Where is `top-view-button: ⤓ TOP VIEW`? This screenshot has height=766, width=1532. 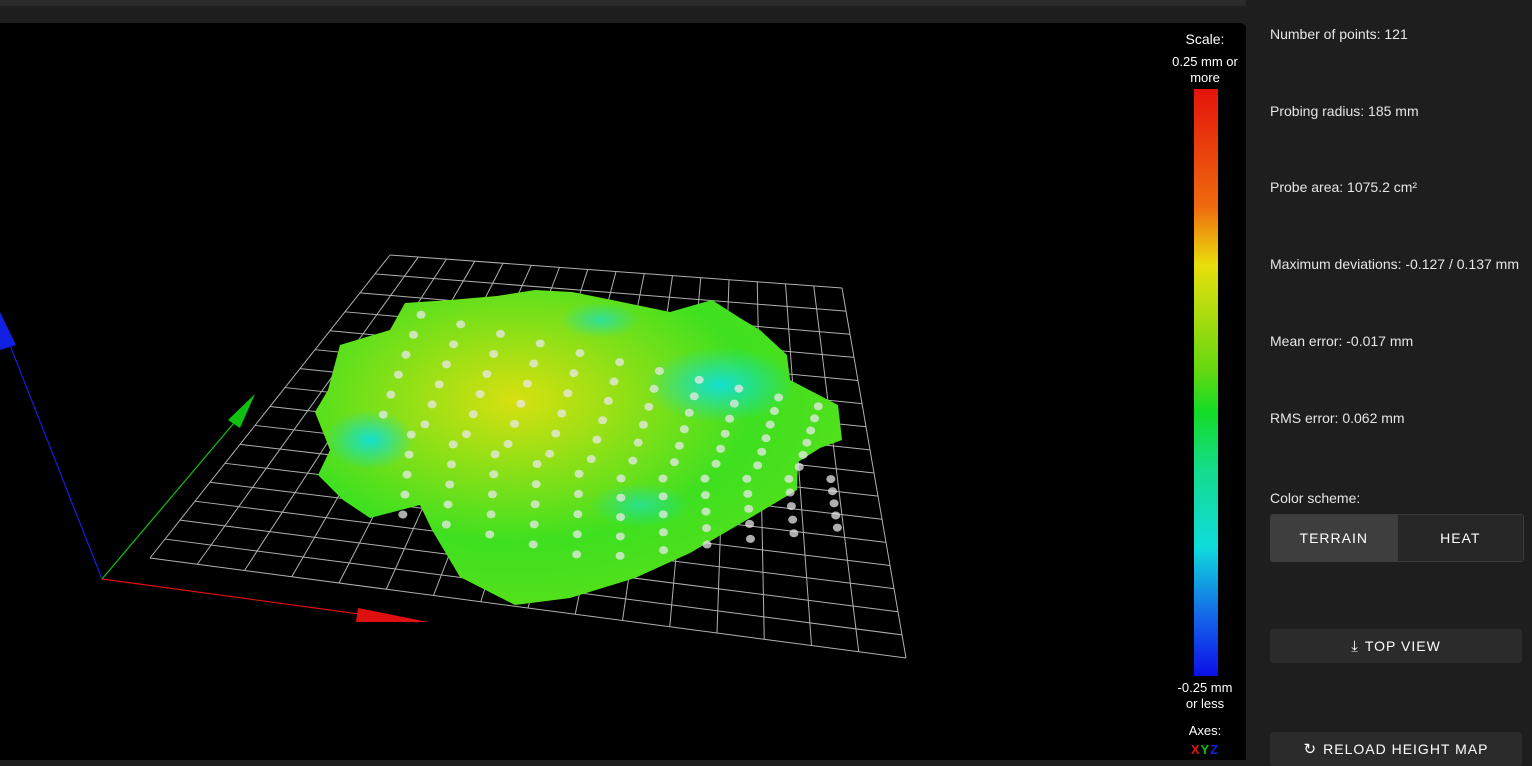 top-view-button: ⤓ TOP VIEW is located at coordinates (1396, 646).